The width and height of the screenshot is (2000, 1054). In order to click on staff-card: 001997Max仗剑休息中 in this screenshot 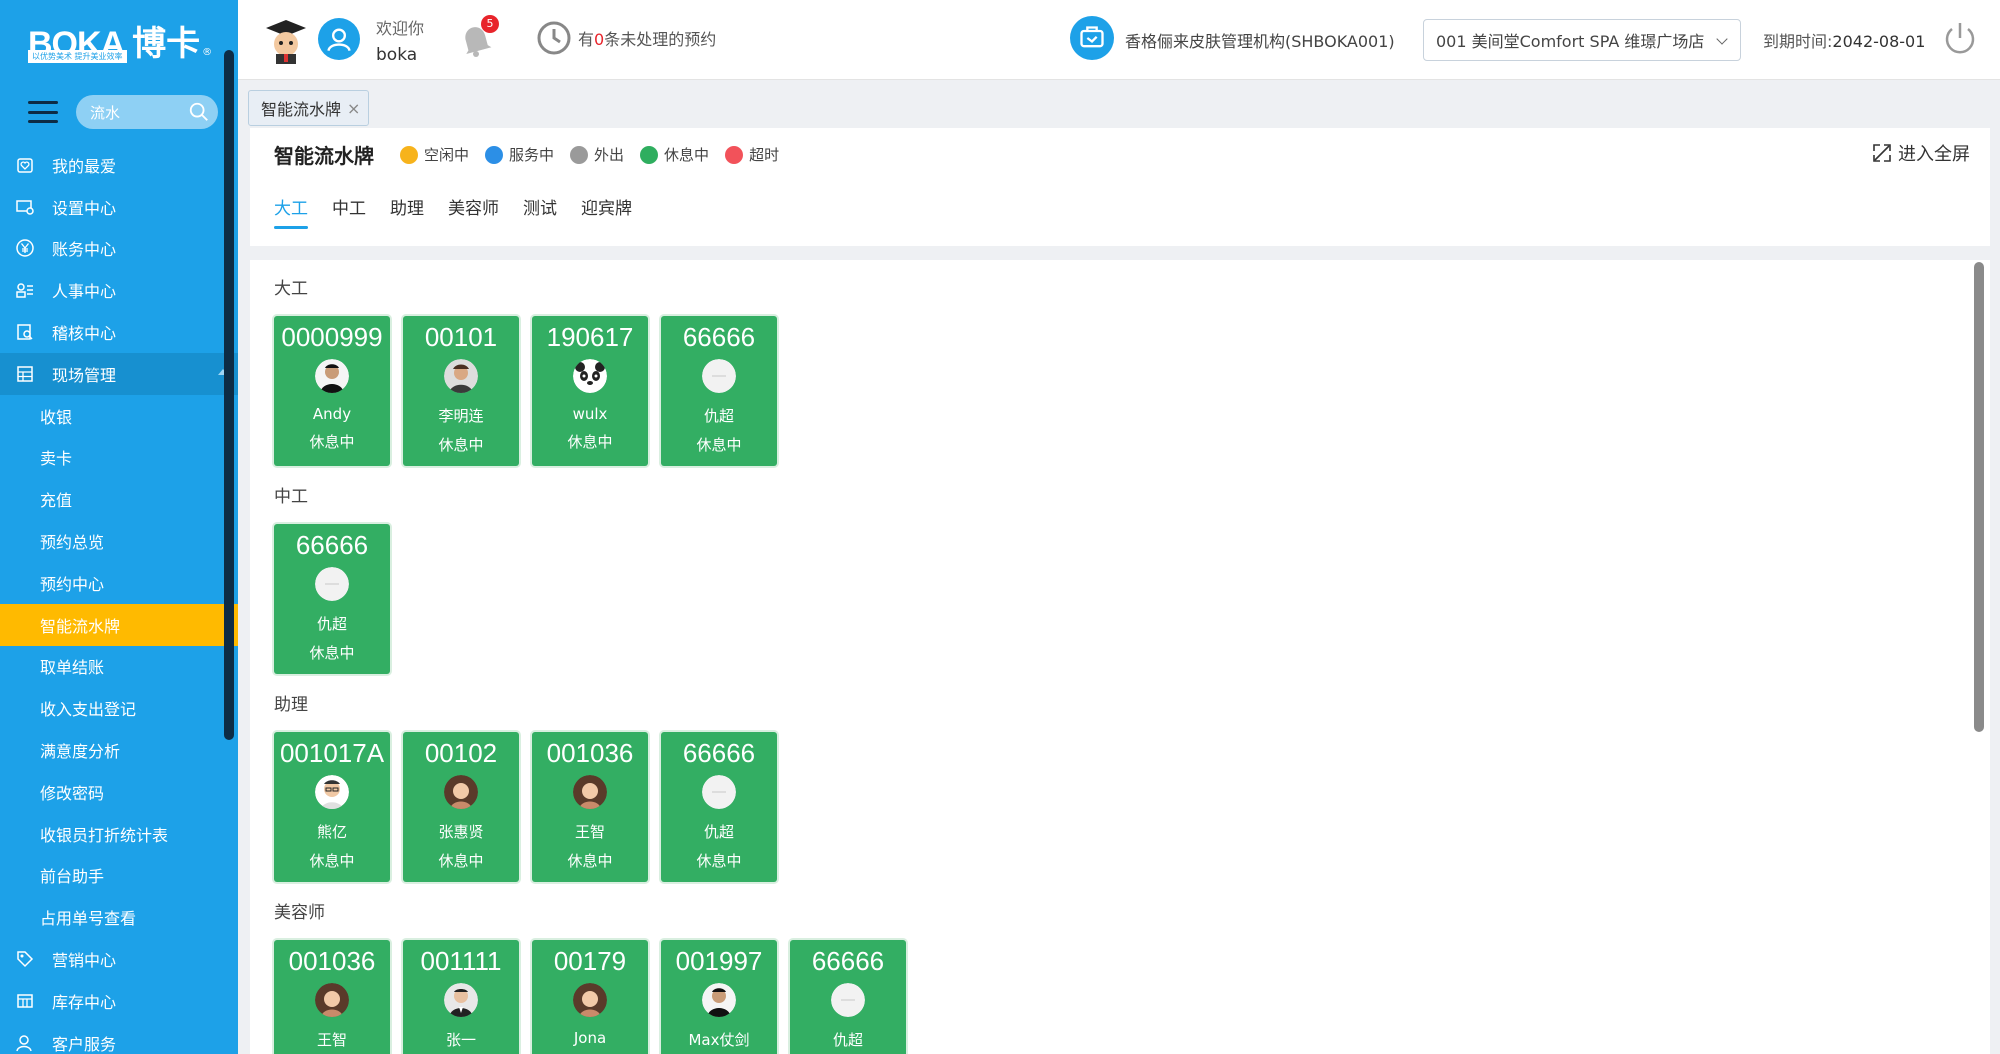, I will do `click(719, 997)`.